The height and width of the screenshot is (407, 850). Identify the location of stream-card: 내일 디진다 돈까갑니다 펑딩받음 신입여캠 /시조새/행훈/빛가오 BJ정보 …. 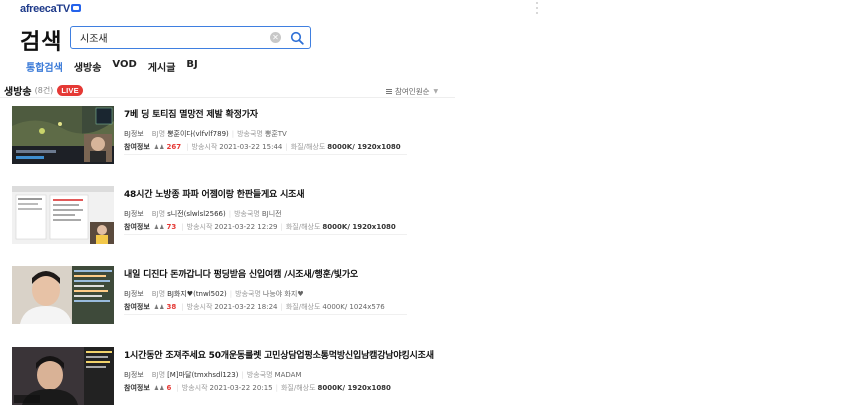
(232, 296).